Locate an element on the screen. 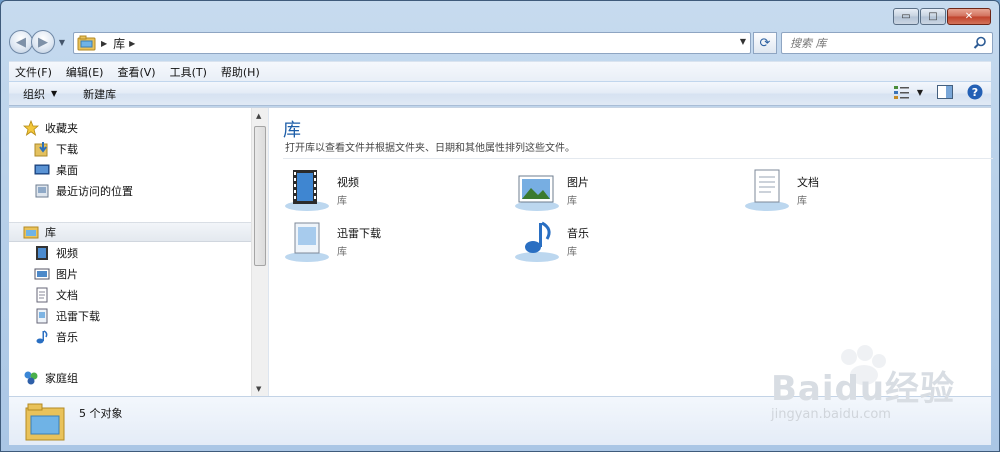 Image resolution: width=1000 pixels, height=452 pixels. minimize-button: ▭ is located at coordinates (906, 16).